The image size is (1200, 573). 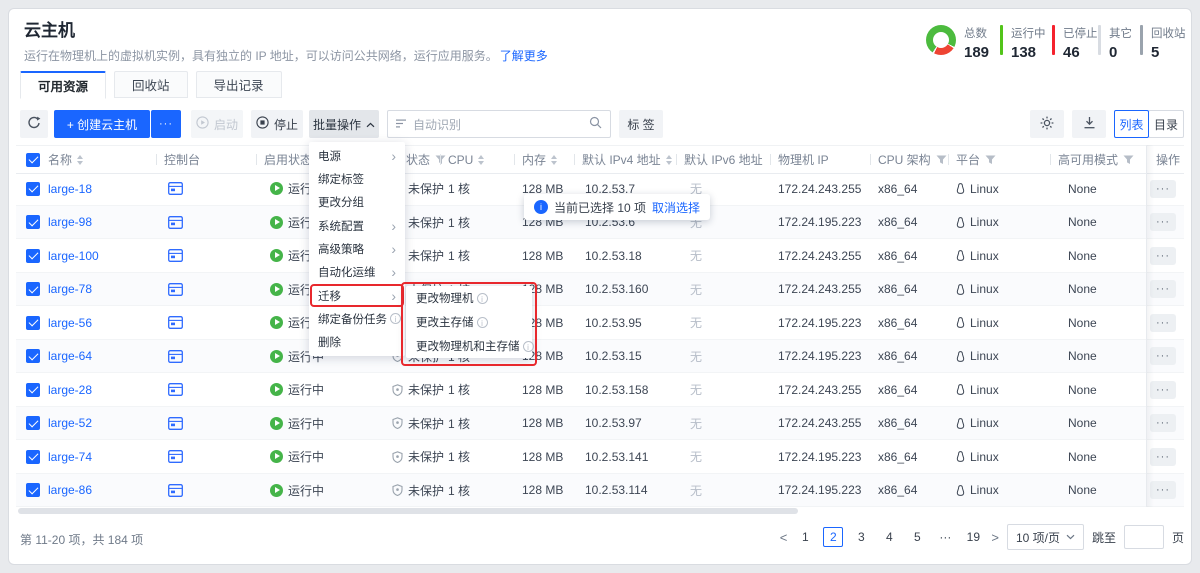 What do you see at coordinates (535, 159) in the screenshot?
I see `header-memory: 内存` at bounding box center [535, 159].